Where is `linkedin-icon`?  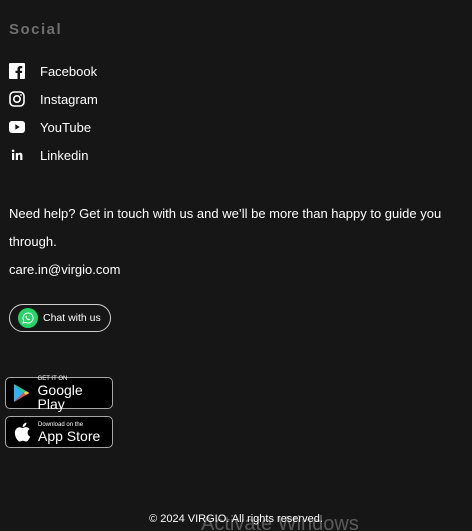 linkedin-icon is located at coordinates (17, 155).